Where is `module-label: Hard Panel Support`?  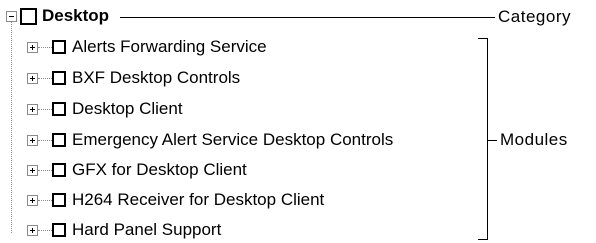
module-label: Hard Panel Support is located at coordinates (147, 229).